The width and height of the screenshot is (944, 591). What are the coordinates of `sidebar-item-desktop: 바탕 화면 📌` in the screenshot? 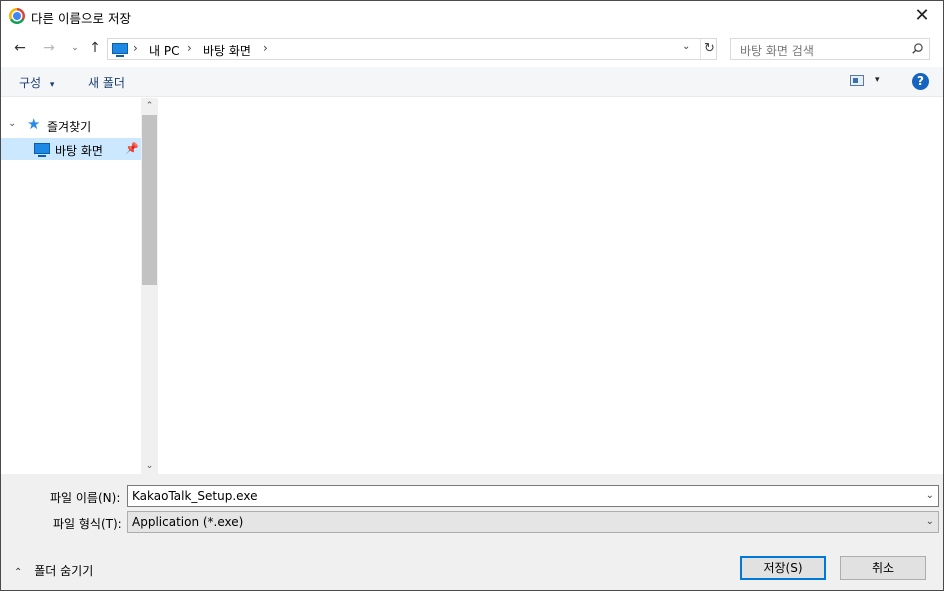 It's located at (71, 149).